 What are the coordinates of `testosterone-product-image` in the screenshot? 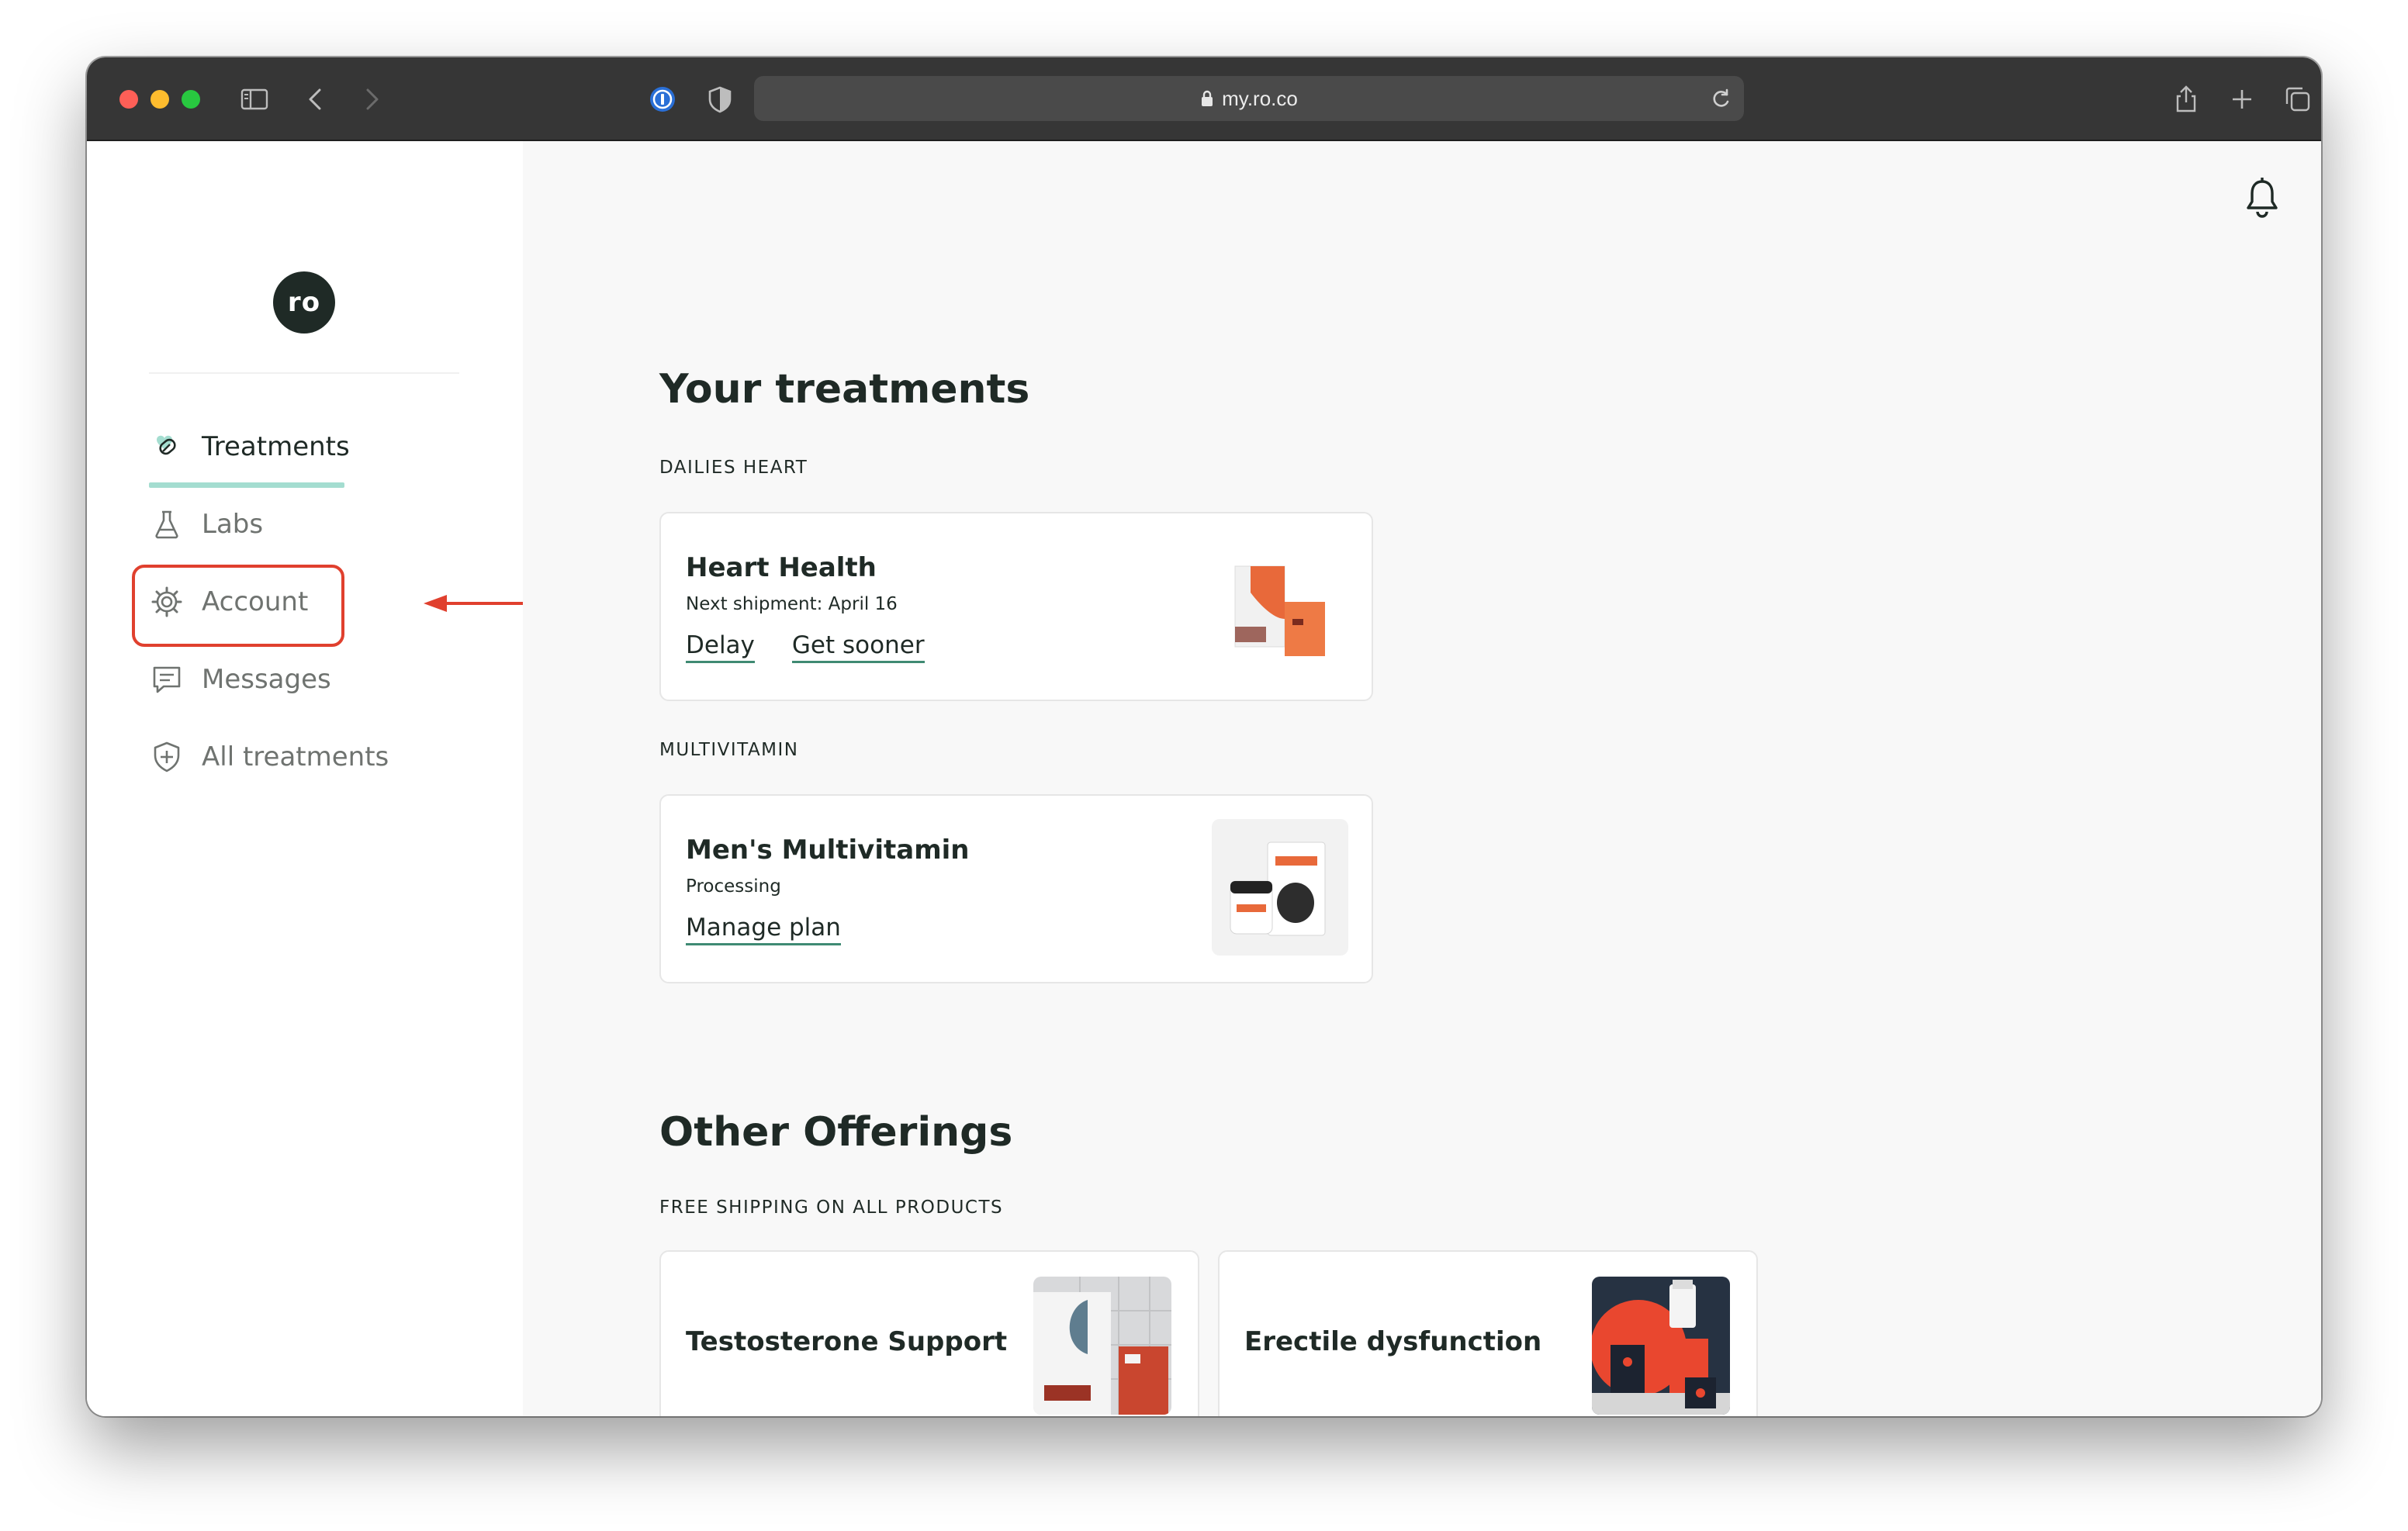 It's located at (1102, 1346).